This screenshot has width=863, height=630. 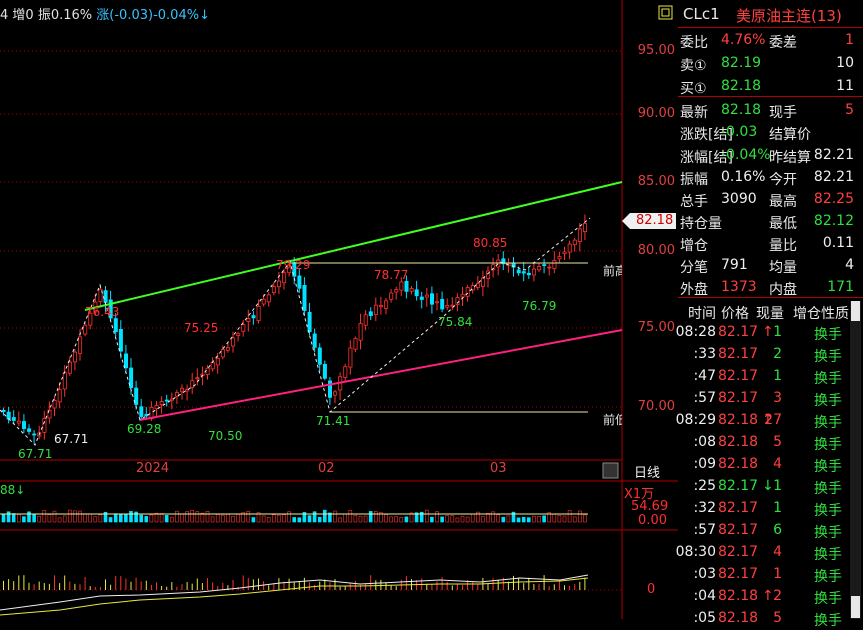 What do you see at coordinates (704, 596) in the screenshot?
I see `tick-time: :04` at bounding box center [704, 596].